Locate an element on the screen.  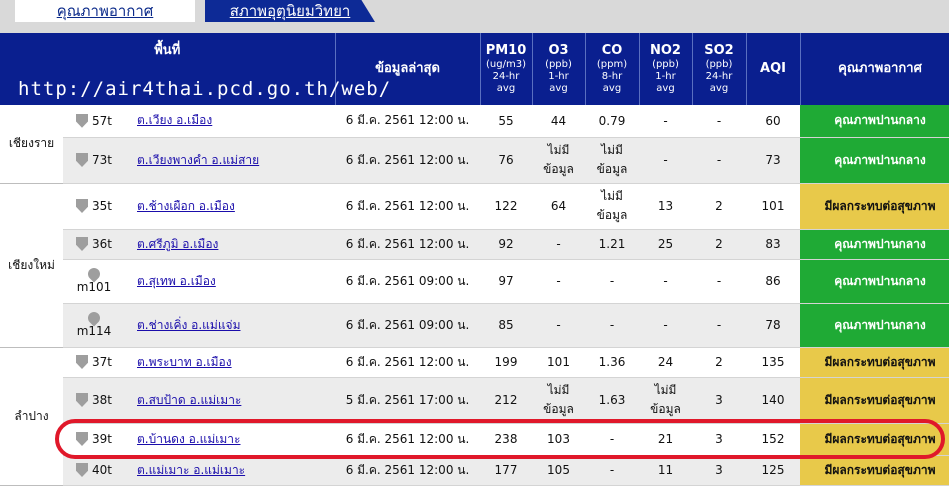
station-link: ต.ศรีภูมิ อ.เมือง is located at coordinates (177, 244).